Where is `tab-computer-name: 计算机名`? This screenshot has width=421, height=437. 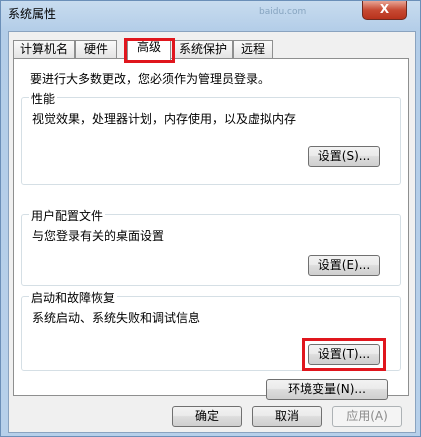 tab-computer-name: 计算机名 is located at coordinates (44, 49).